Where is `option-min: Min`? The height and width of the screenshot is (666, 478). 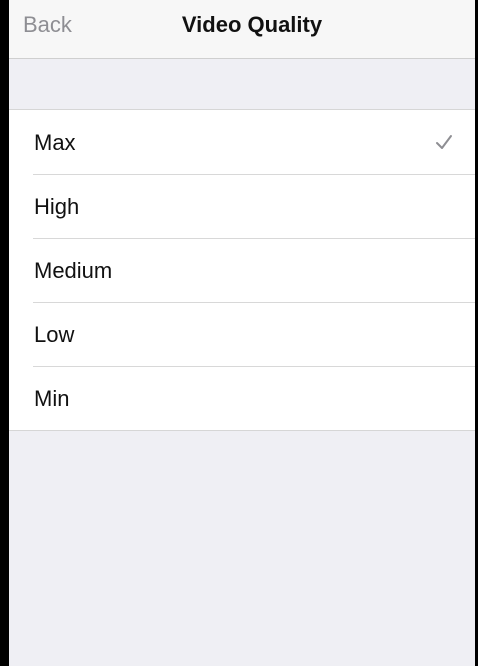 option-min: Min is located at coordinates (242, 398).